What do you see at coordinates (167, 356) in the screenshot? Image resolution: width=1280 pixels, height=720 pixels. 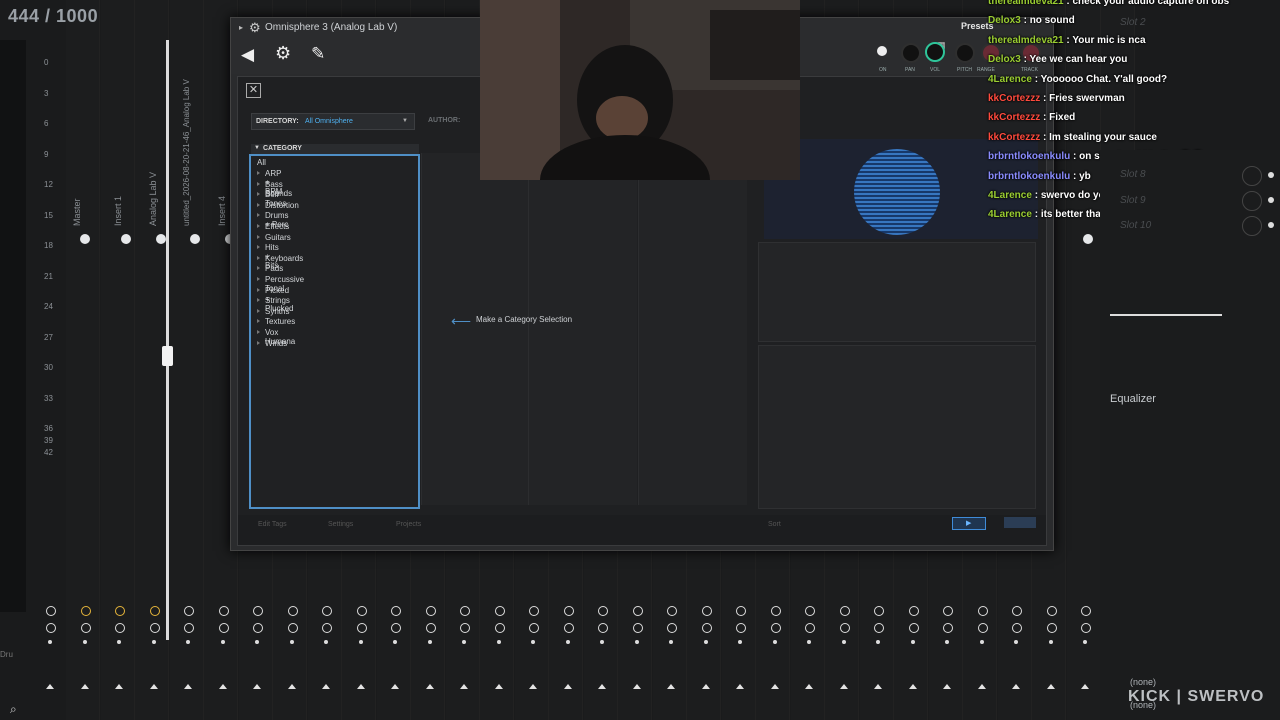 I see `fader-handle` at bounding box center [167, 356].